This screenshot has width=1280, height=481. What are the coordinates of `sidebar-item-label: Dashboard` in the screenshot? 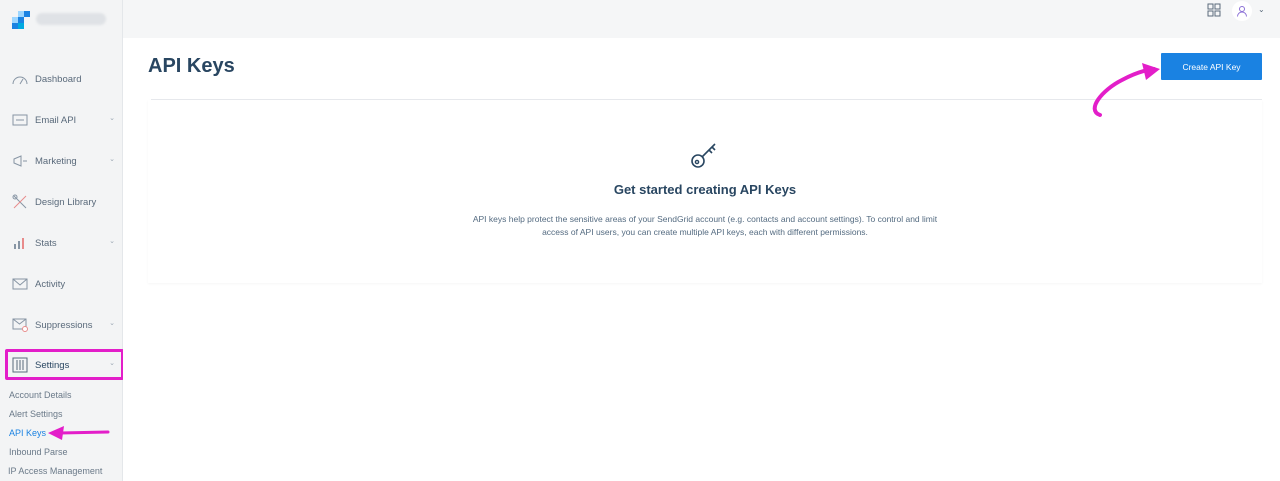 It's located at (58, 79).